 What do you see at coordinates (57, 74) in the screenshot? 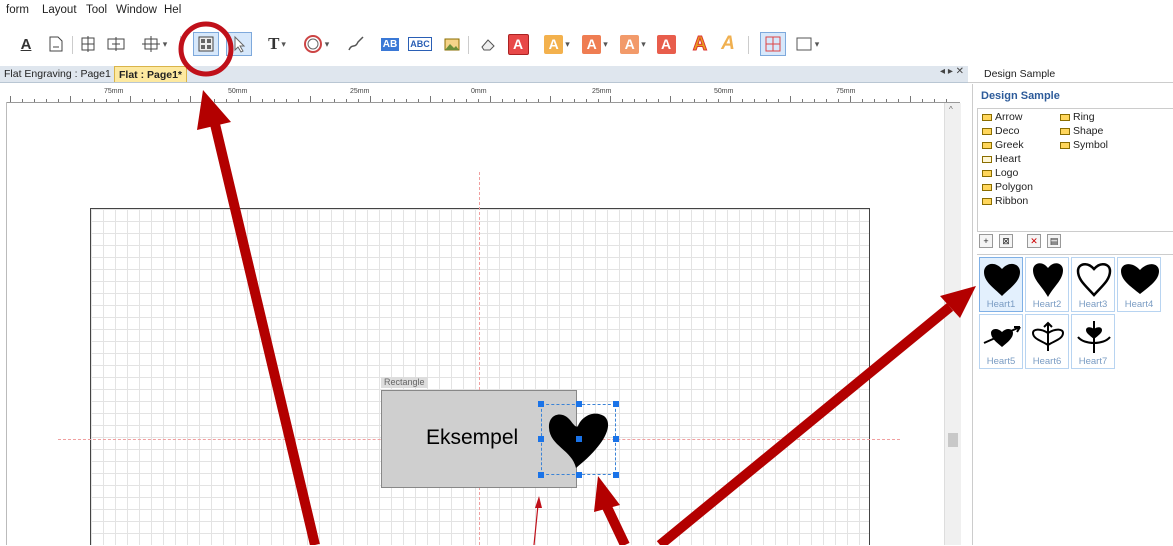
I see `tab-flat-engraving: Flat Engraving : Page1` at bounding box center [57, 74].